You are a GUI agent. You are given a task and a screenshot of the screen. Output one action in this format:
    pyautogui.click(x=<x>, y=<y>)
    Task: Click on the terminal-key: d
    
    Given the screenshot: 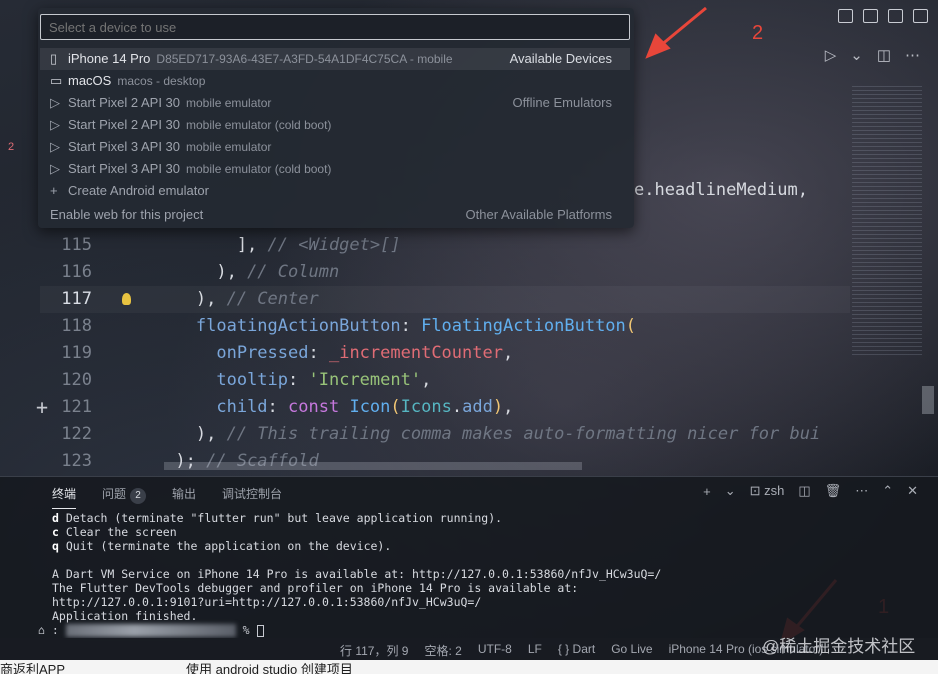 What is the action you would take?
    pyautogui.click(x=55, y=518)
    